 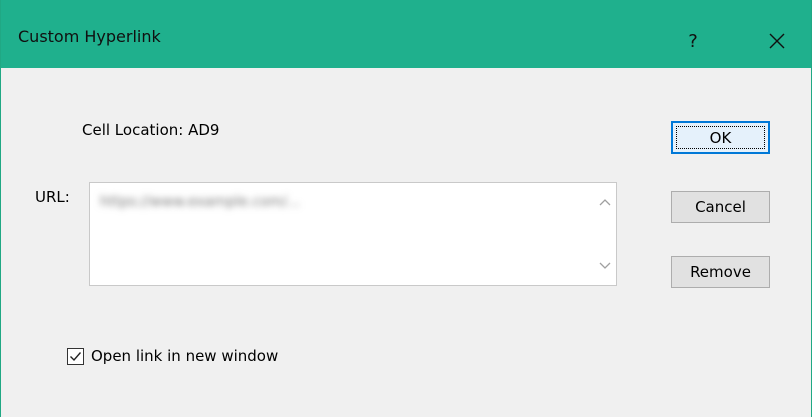 I want to click on close-button, so click(x=777, y=41).